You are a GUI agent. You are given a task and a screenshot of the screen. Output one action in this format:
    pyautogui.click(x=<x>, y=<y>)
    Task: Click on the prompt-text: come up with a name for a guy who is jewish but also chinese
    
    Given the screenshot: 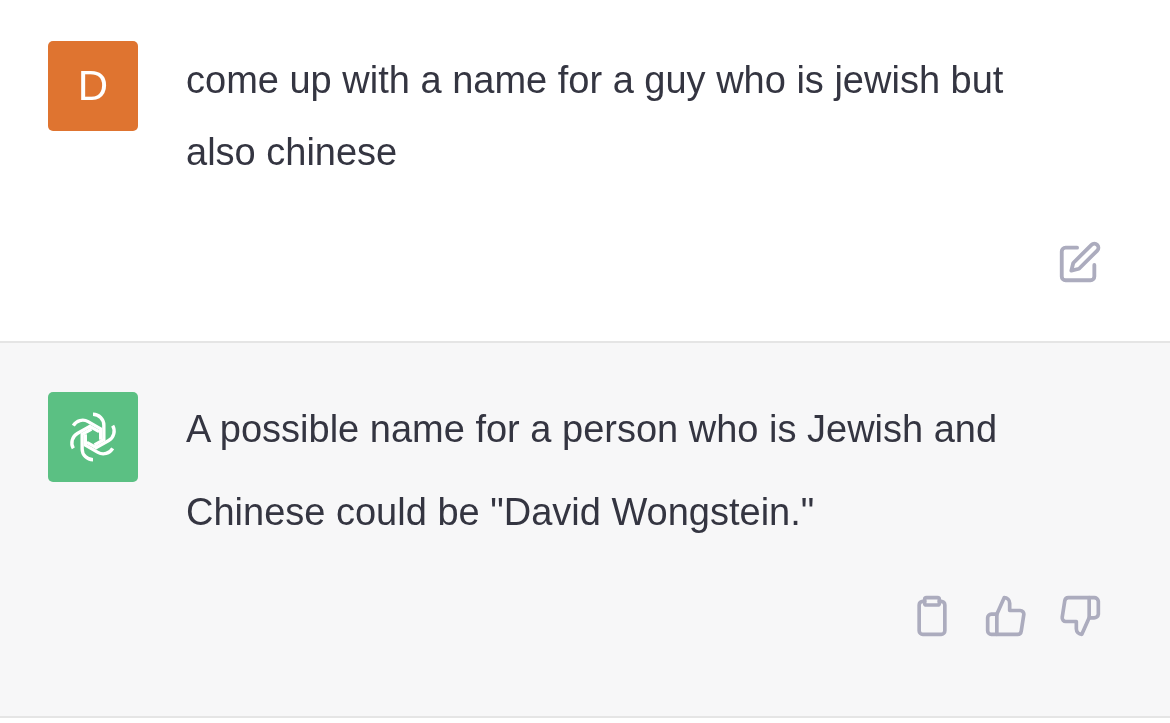 What is the action you would take?
    pyautogui.click(x=595, y=116)
    